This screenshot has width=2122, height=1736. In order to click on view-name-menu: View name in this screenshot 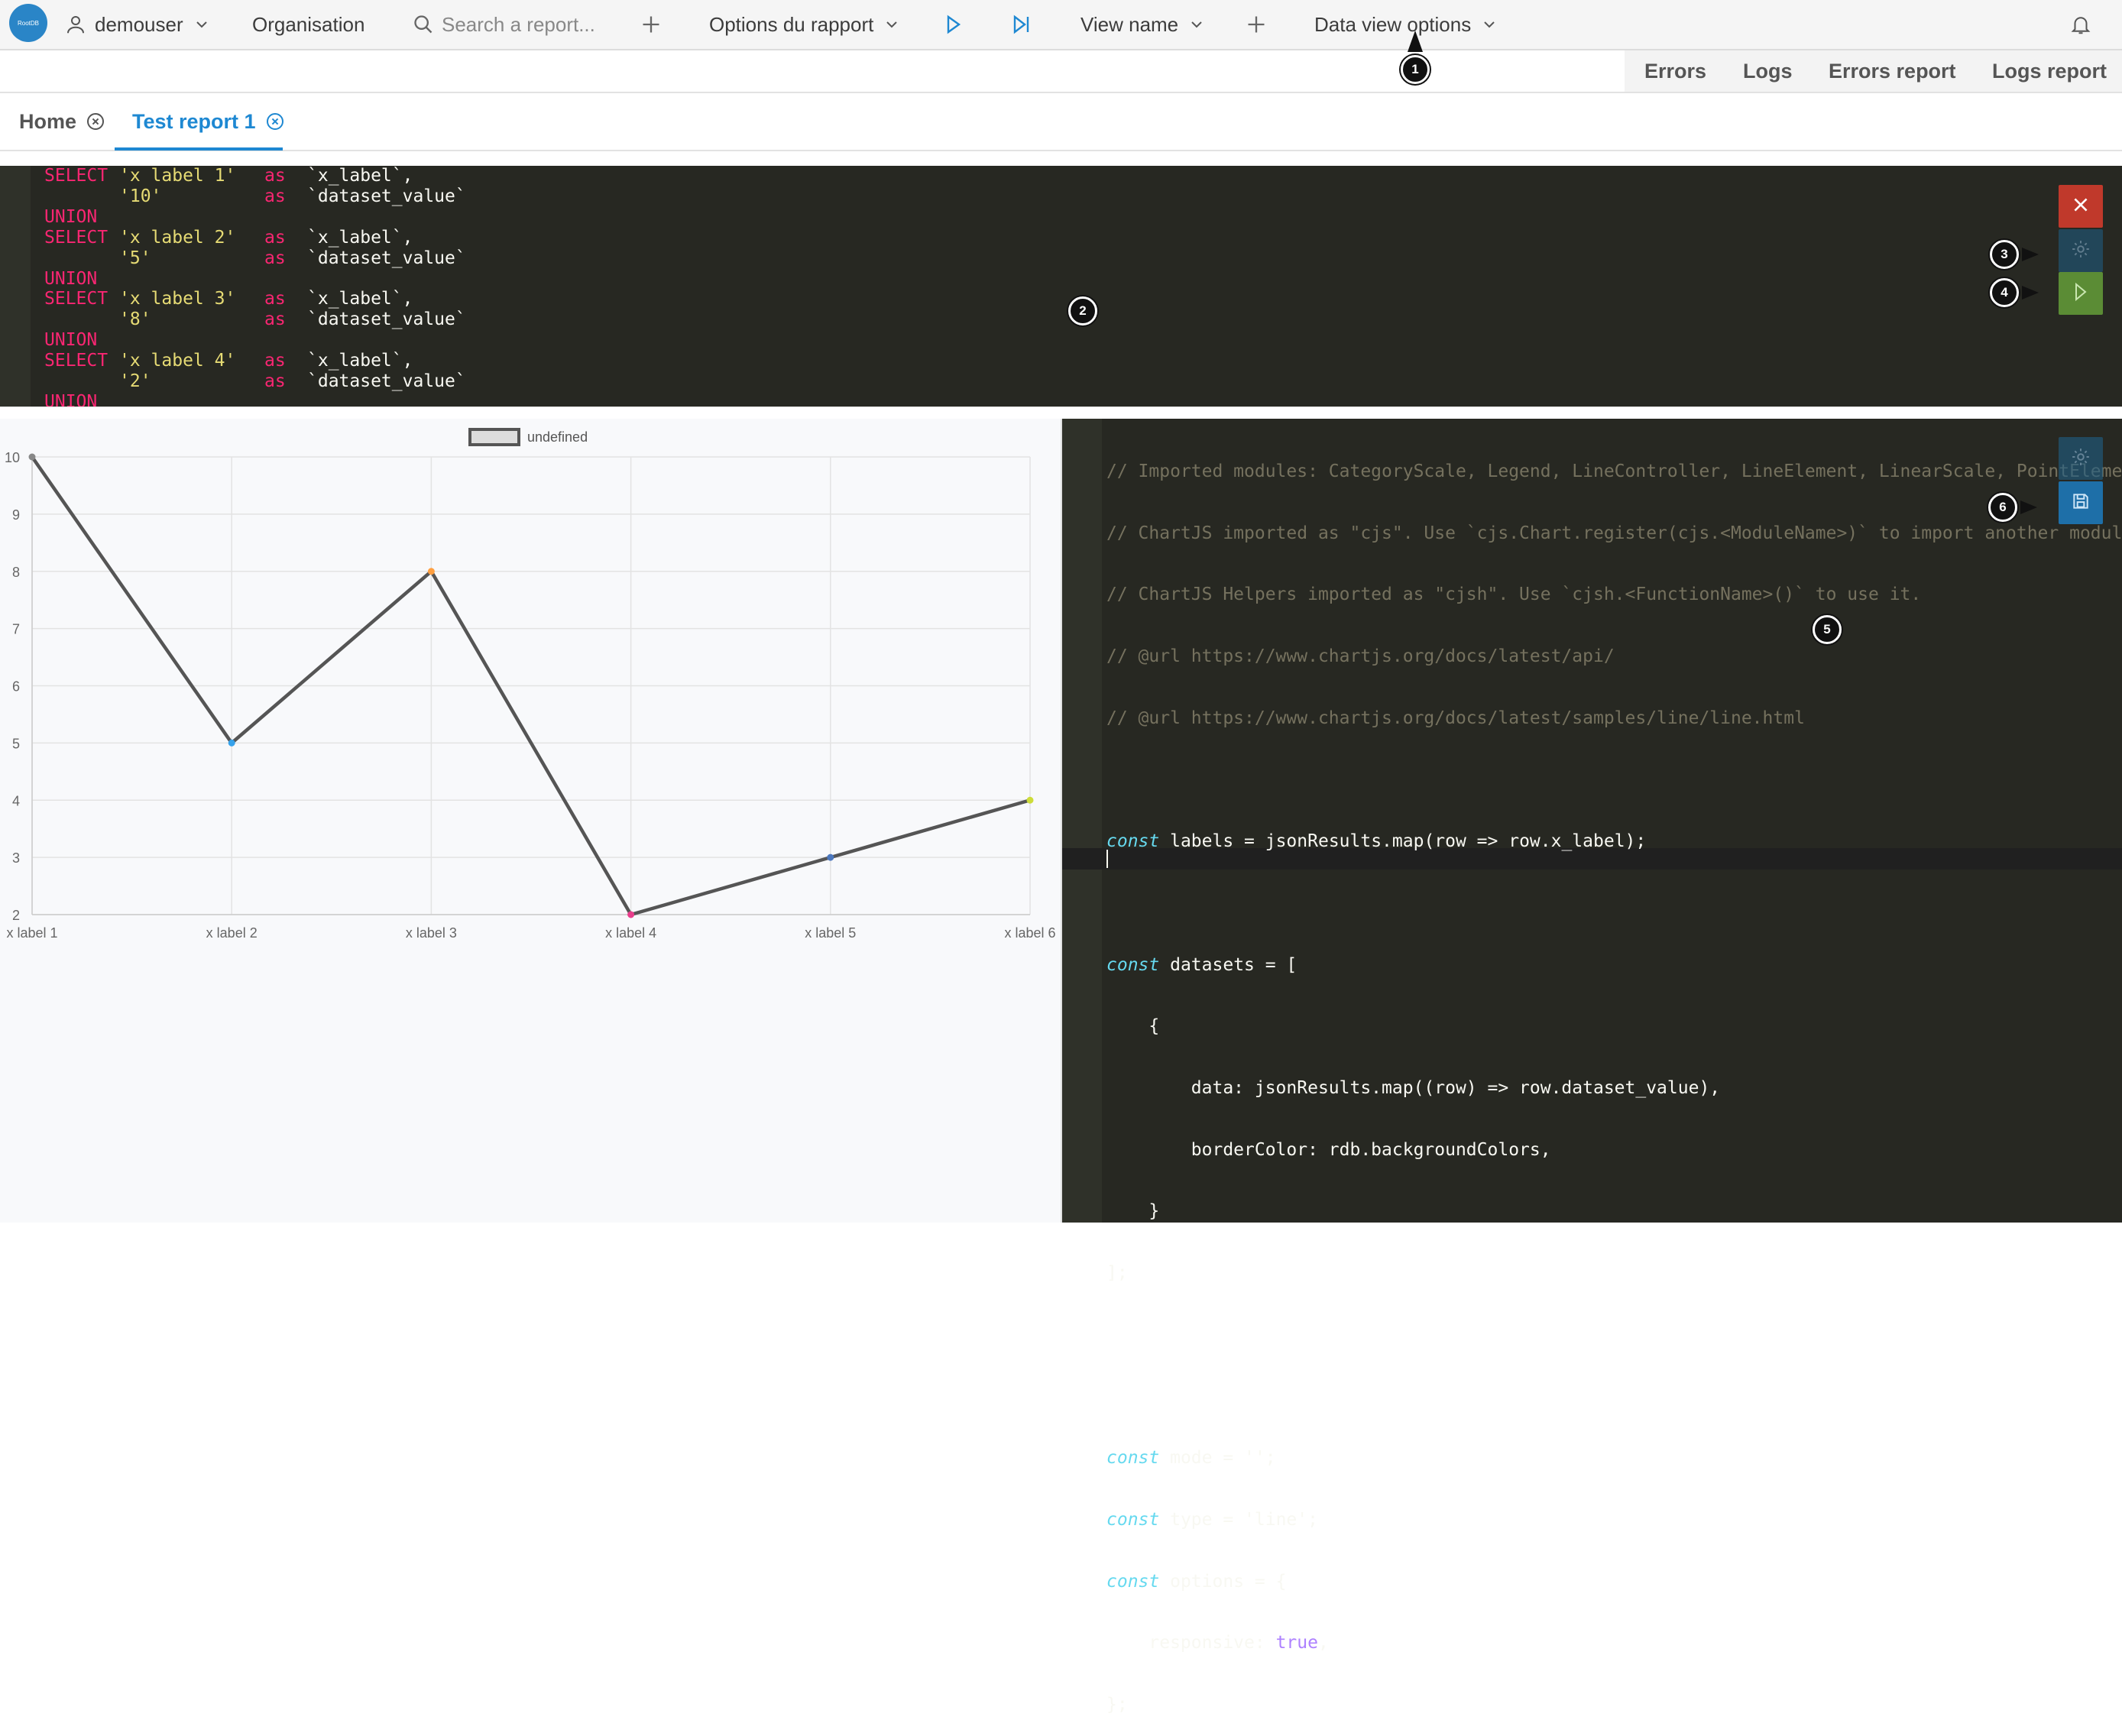, I will do `click(1142, 25)`.